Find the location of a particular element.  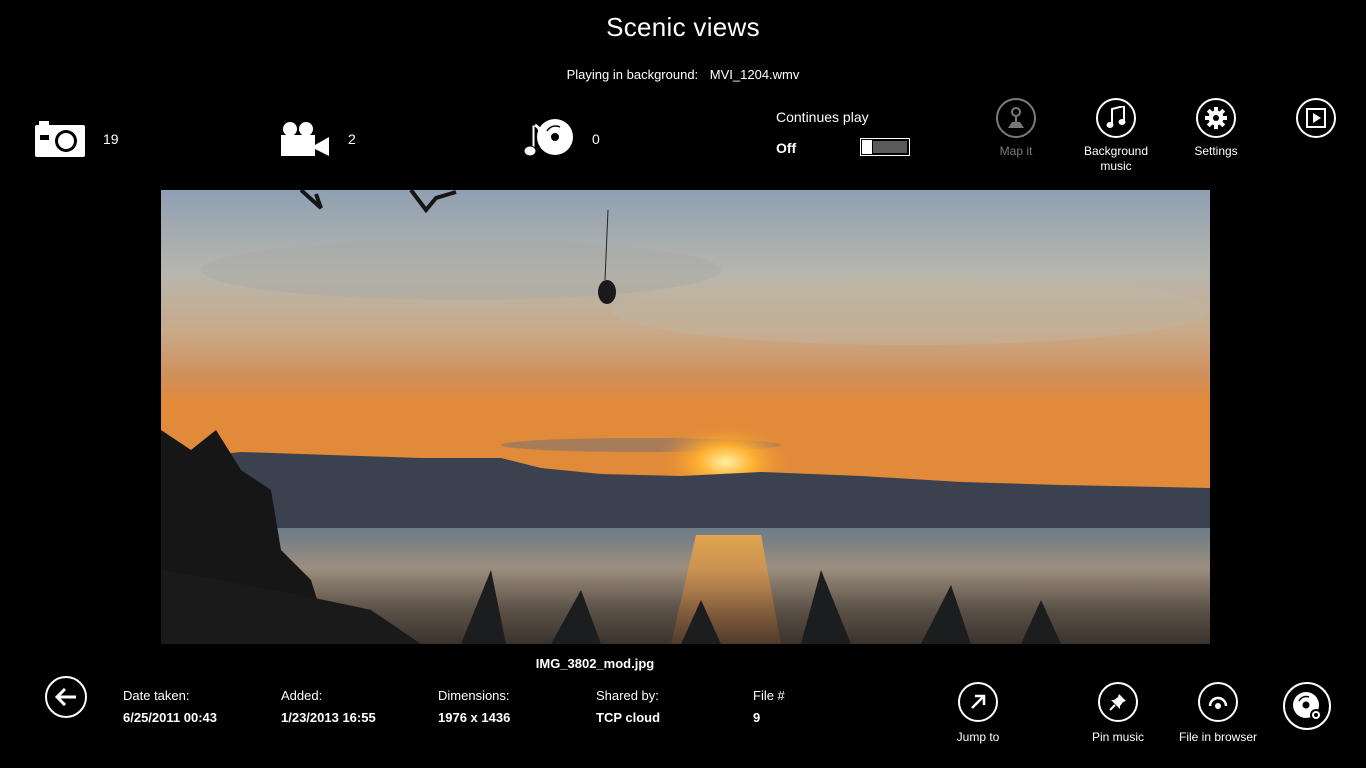

date-taken-label: Date taken: is located at coordinates (156, 695).